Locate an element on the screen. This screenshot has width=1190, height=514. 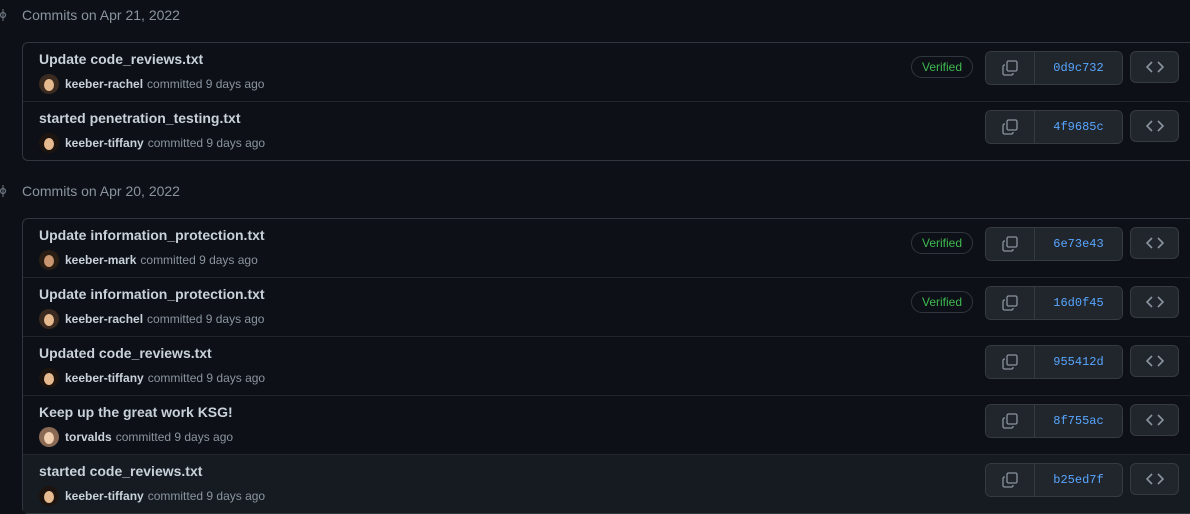
commit-message-link: Update code_reviews.txt is located at coordinates (121, 59).